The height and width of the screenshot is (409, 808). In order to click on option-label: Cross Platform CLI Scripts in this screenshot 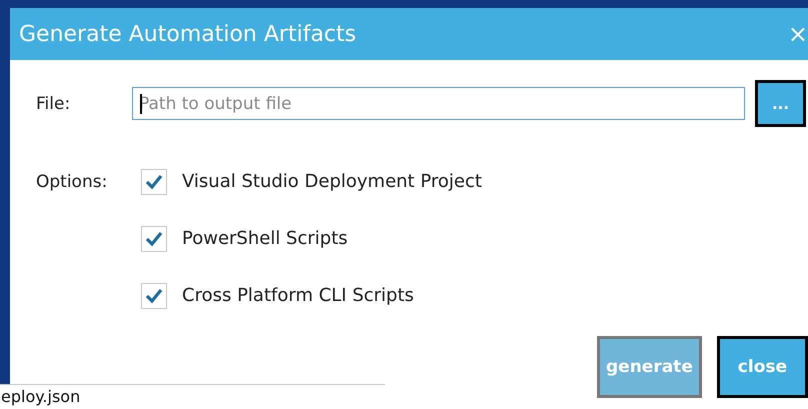, I will do `click(298, 295)`.